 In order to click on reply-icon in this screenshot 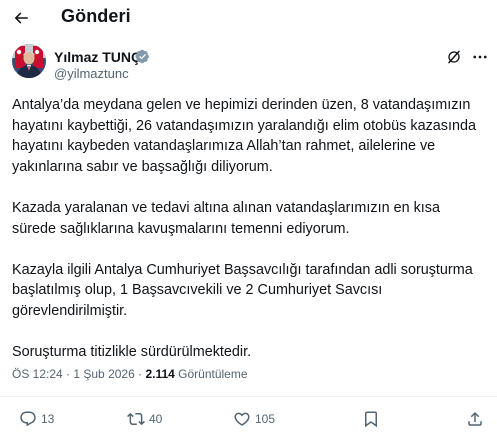, I will do `click(28, 419)`.